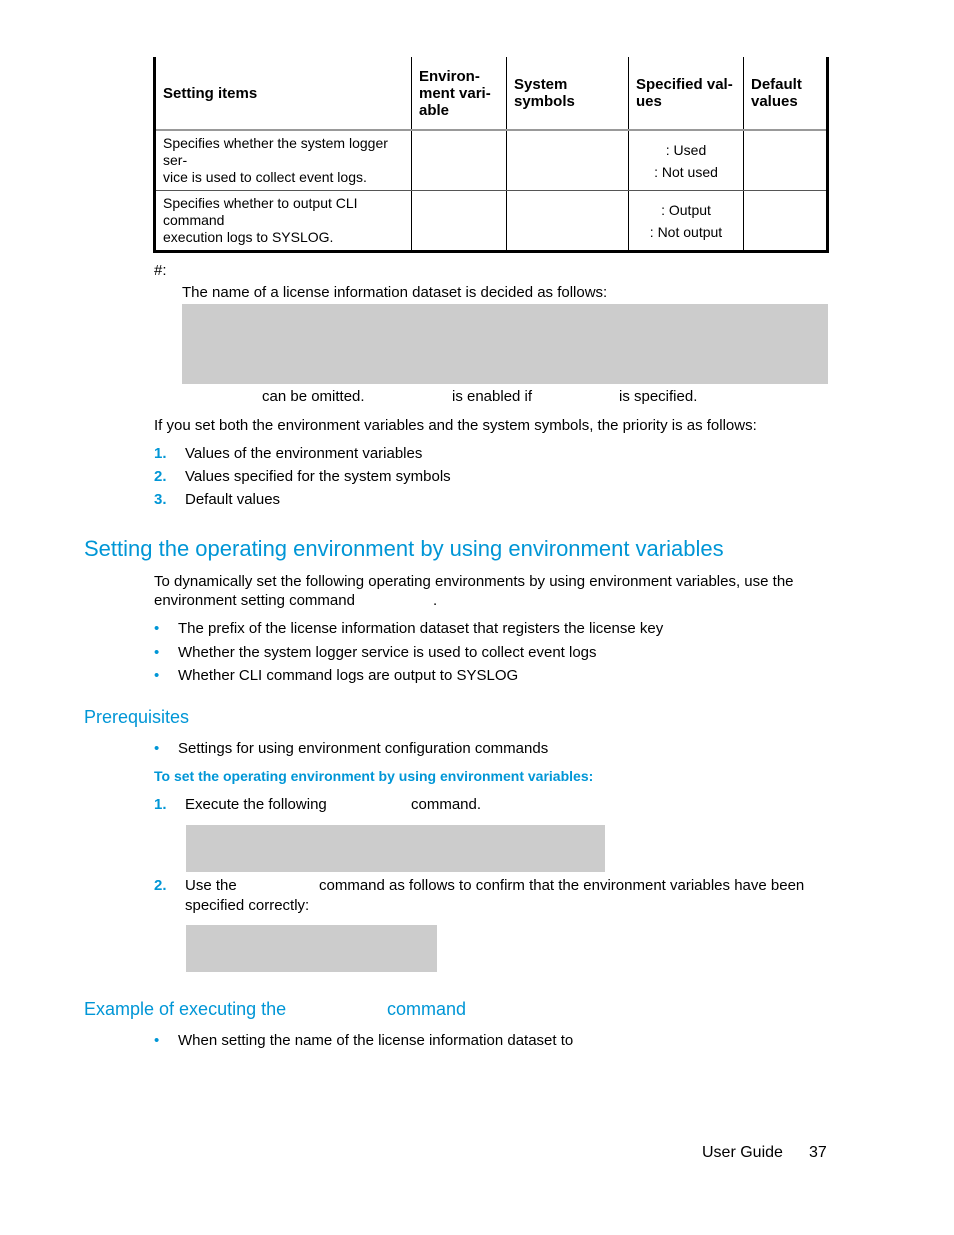 This screenshot has height=1235, width=954. Describe the element at coordinates (211, 885) in the screenshot. I see `step-text-before: Use the` at that location.